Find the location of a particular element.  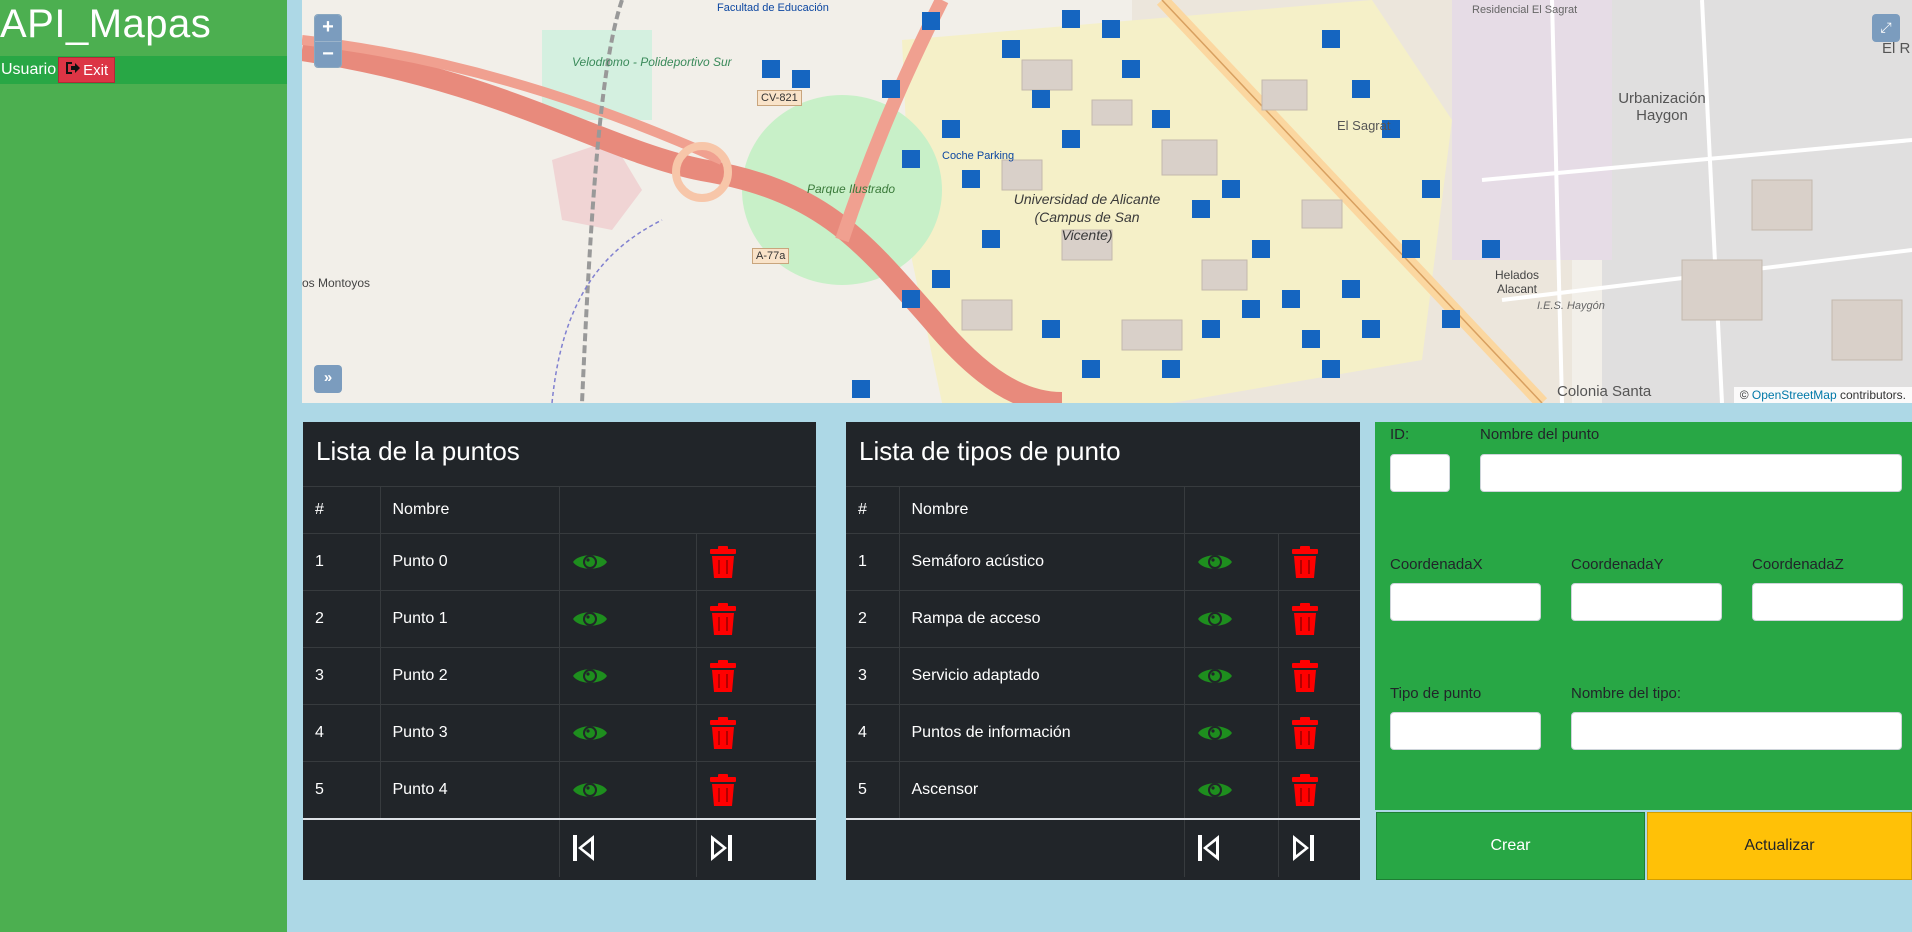

row-name: Servicio adaptado is located at coordinates (1042, 676).